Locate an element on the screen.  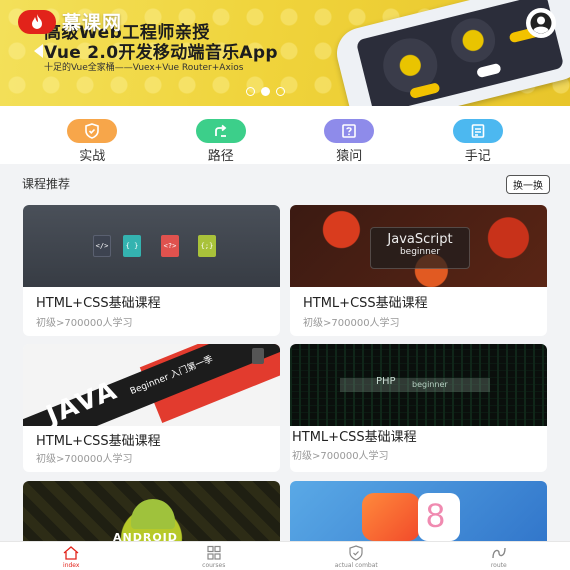
course-thumbnail: JavaScript beginner is located at coordinates (418, 246).